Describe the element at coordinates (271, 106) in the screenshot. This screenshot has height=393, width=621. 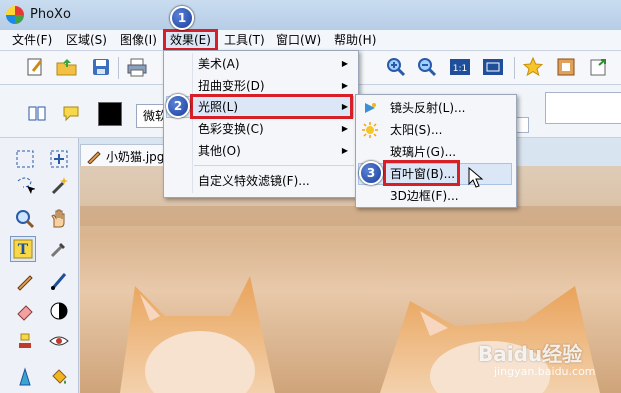
I see `lighting-highlight-box` at that location.